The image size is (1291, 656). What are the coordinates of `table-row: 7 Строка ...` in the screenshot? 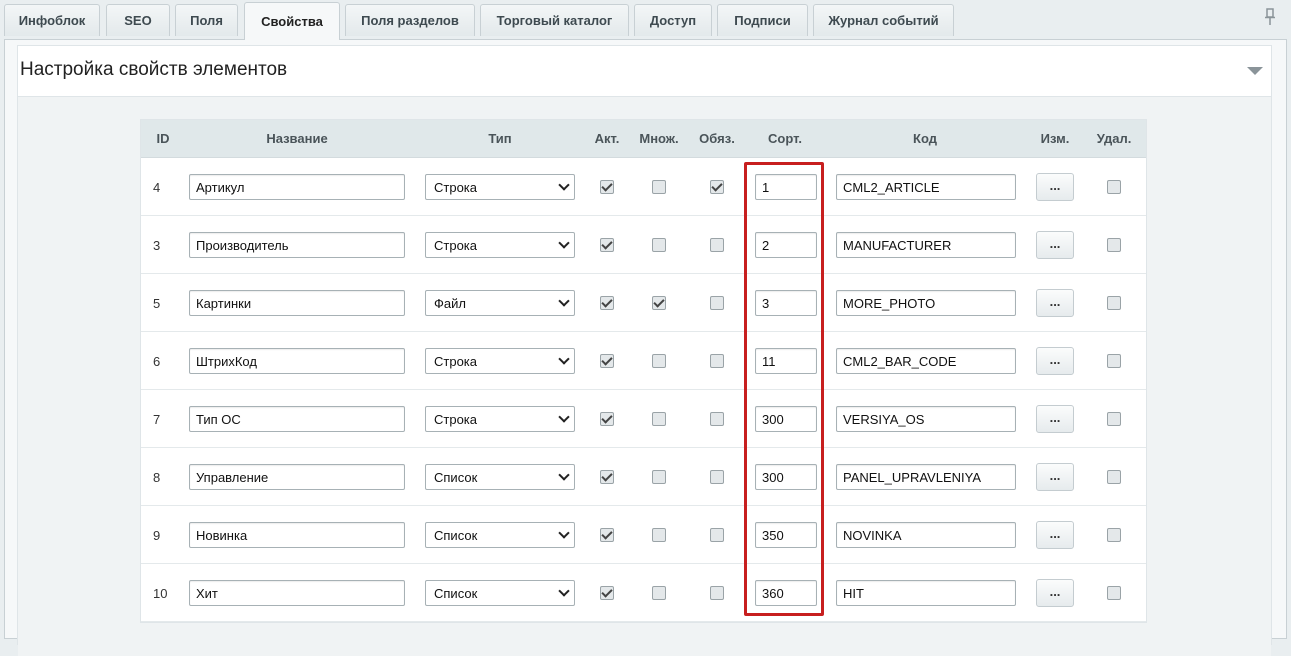 It's located at (643, 419).